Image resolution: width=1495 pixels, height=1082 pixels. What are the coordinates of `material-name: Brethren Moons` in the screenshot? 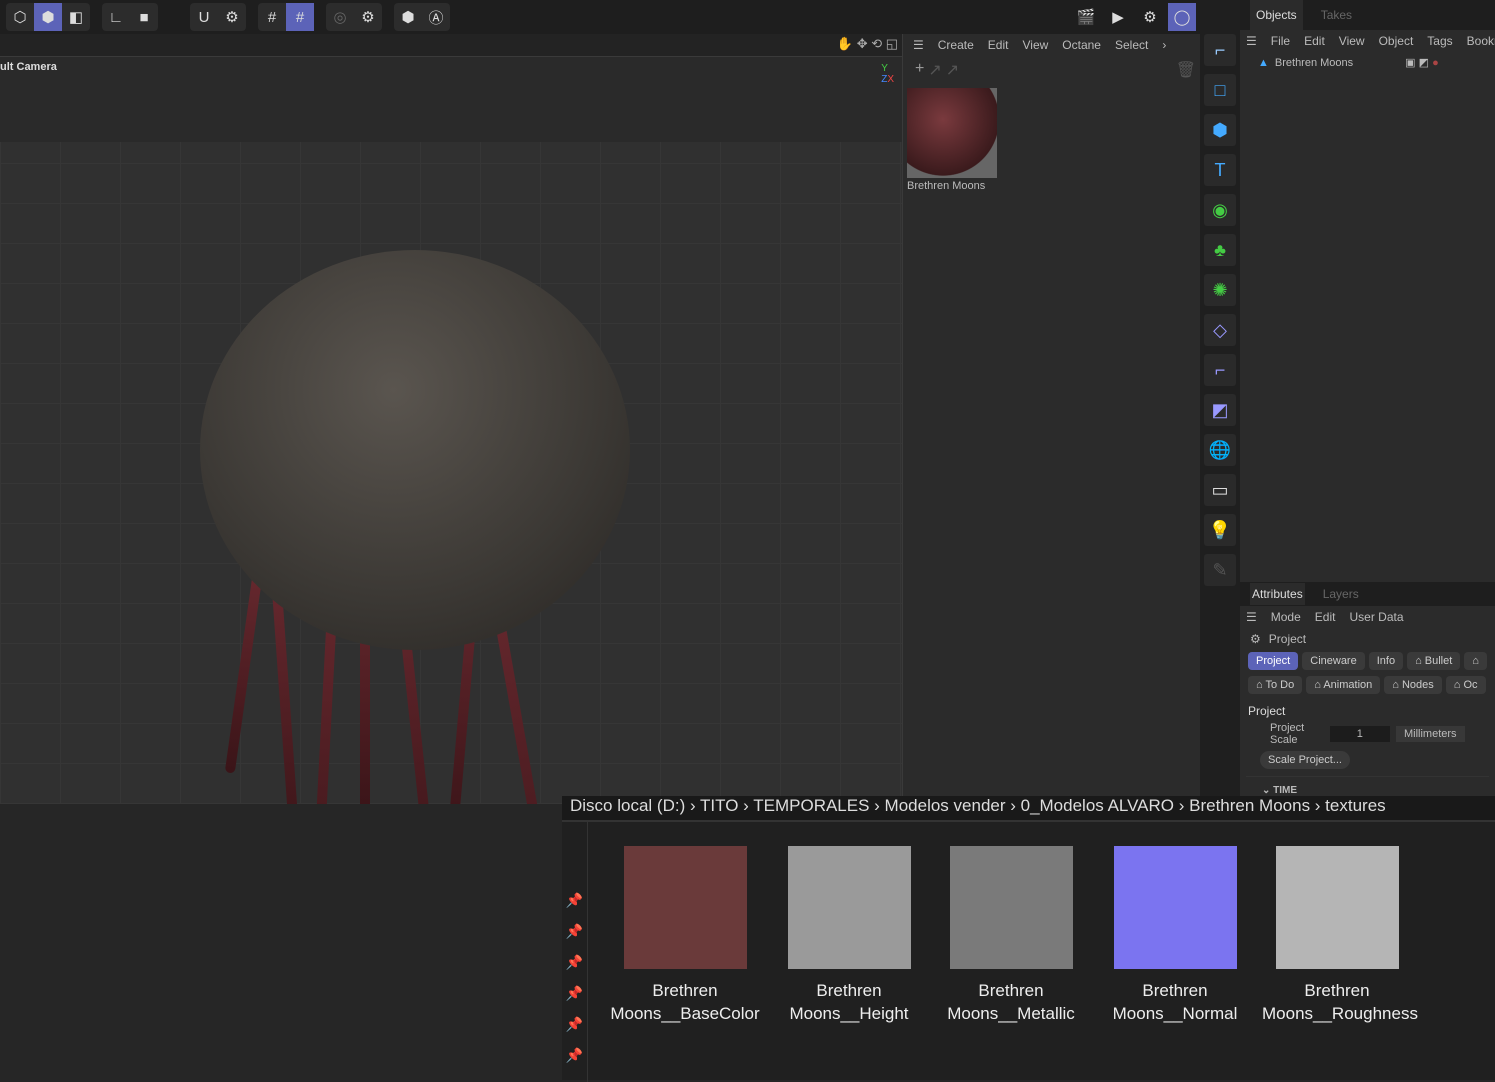 It's located at (946, 186).